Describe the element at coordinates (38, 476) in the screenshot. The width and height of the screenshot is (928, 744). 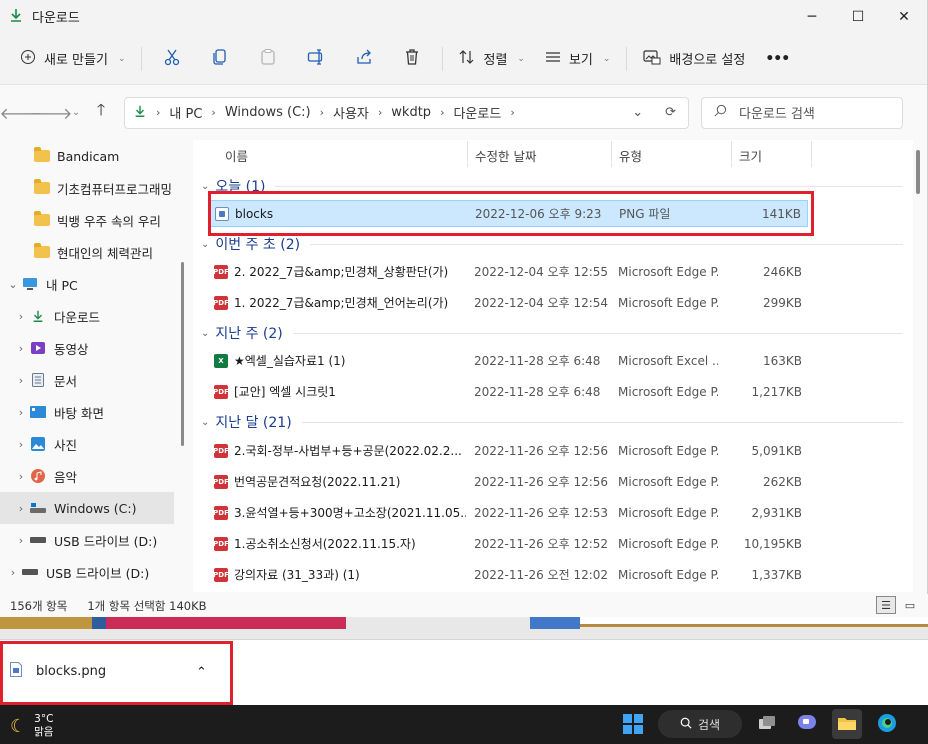
I see `music-icon` at that location.